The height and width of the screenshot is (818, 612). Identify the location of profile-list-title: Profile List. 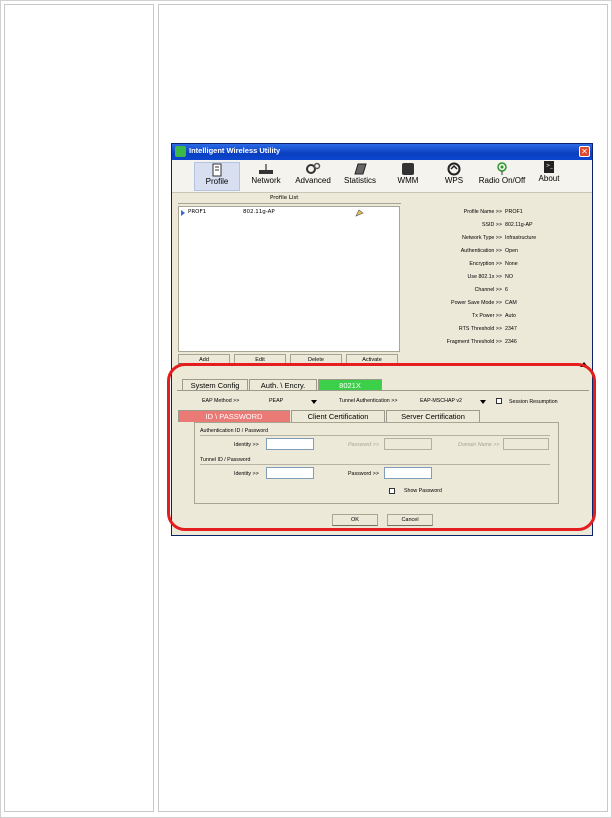
(284, 198).